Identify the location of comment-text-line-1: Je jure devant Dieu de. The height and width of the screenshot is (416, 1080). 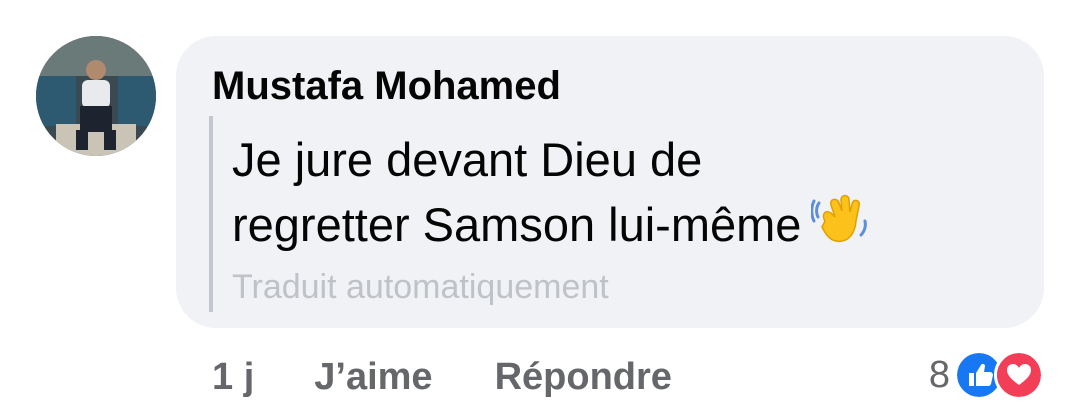
(467, 159).